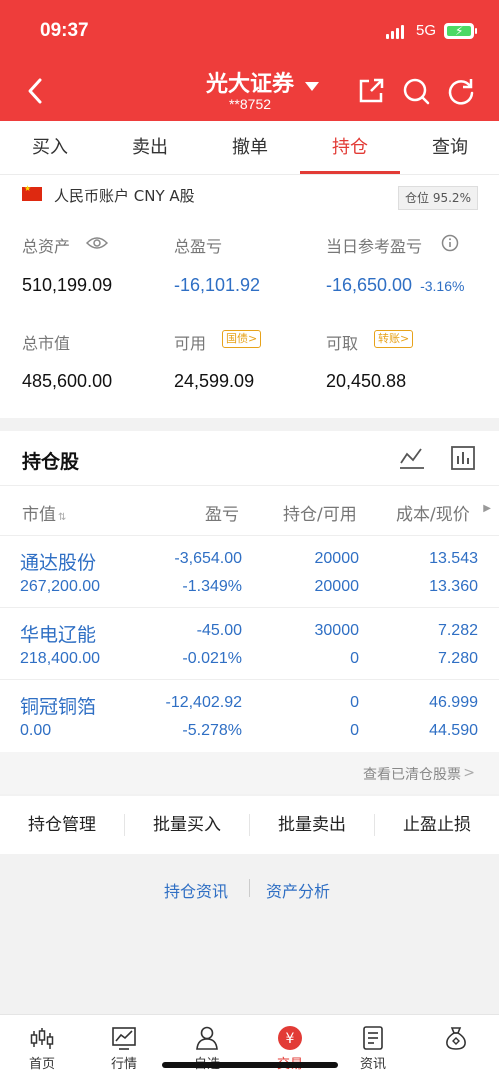  I want to click on analysis-links: 持仓资讯 资产分析, so click(249, 934).